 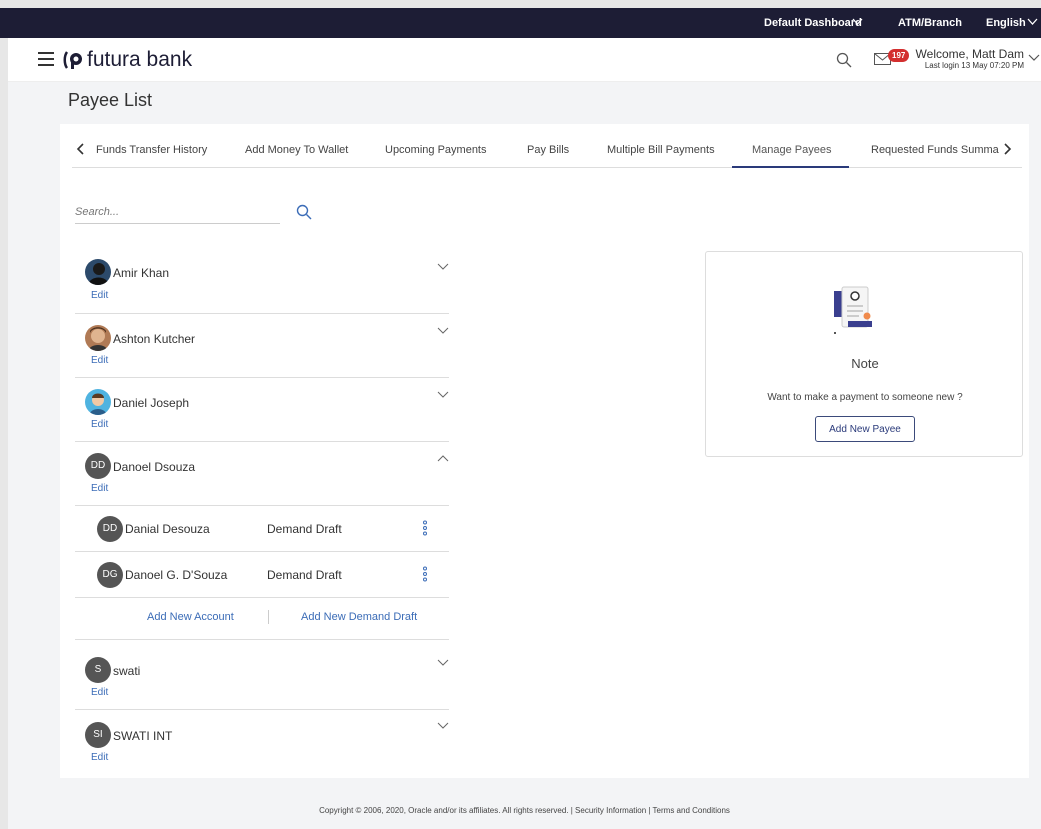 I want to click on chevron-right-icon, so click(x=1008, y=149).